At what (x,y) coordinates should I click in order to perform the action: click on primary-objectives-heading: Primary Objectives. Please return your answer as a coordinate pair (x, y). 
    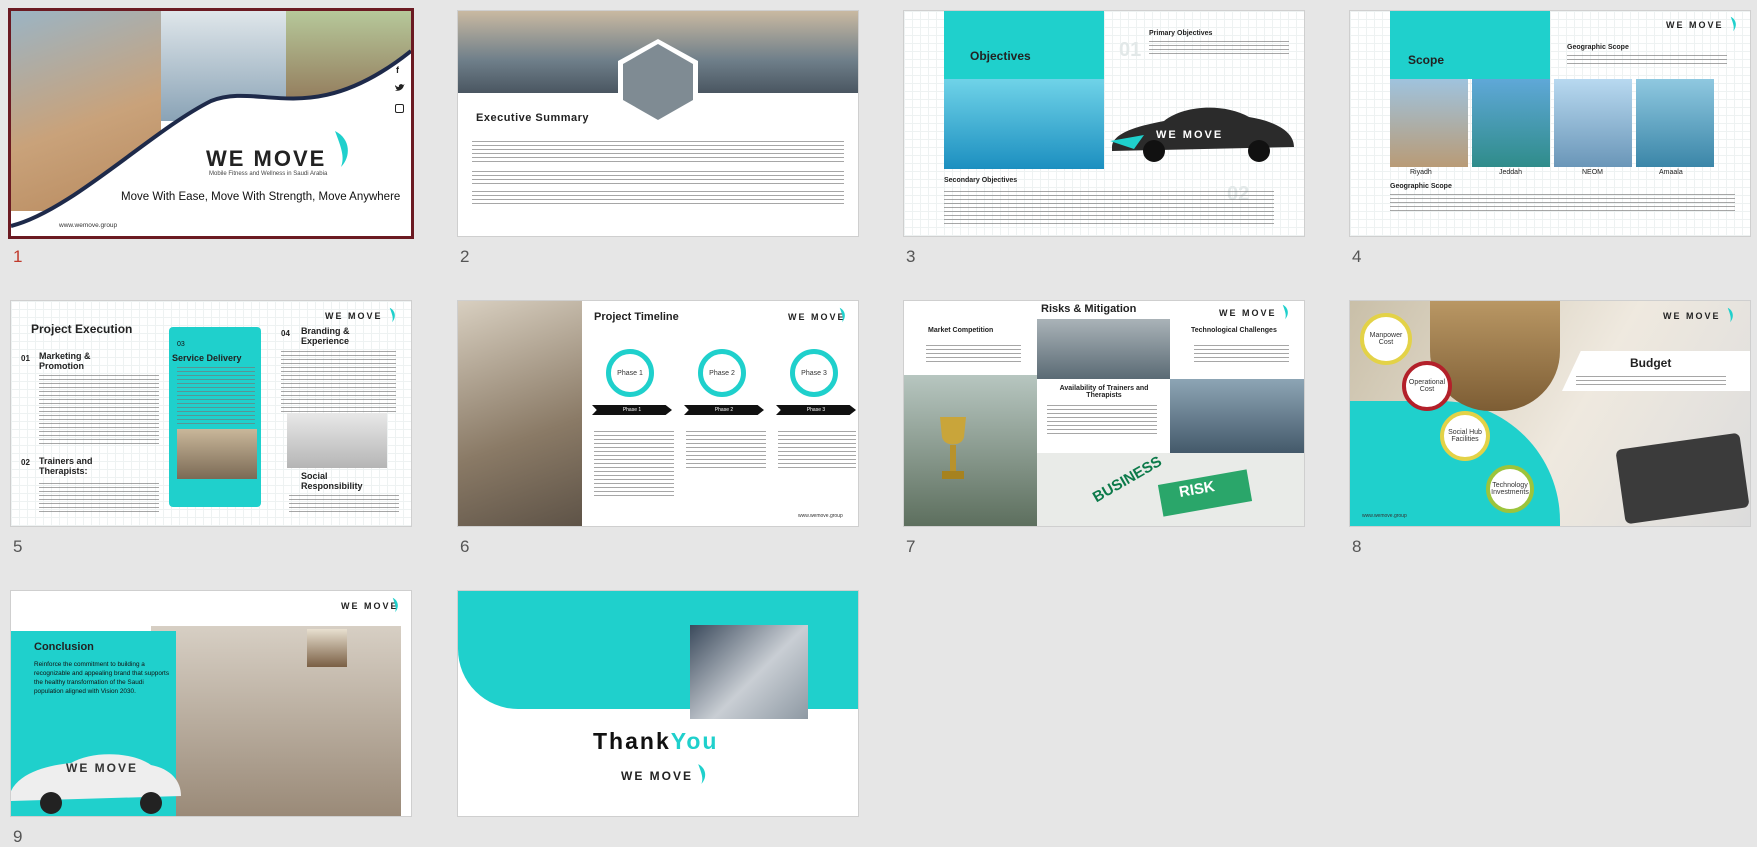
    Looking at the image, I should click on (1181, 33).